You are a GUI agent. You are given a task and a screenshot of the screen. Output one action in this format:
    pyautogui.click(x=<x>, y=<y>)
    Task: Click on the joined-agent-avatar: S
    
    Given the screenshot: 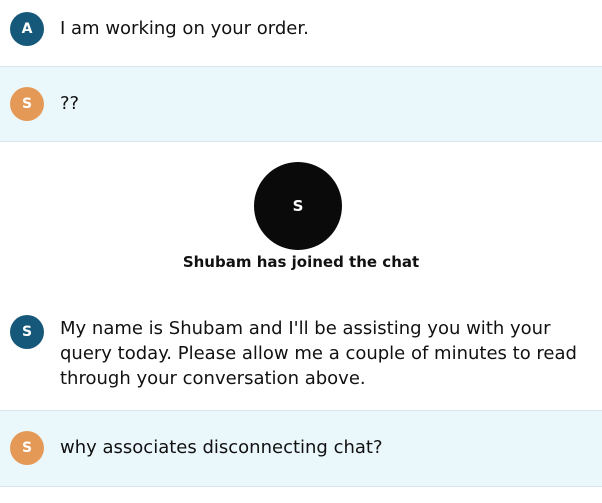 What is the action you would take?
    pyautogui.click(x=298, y=206)
    